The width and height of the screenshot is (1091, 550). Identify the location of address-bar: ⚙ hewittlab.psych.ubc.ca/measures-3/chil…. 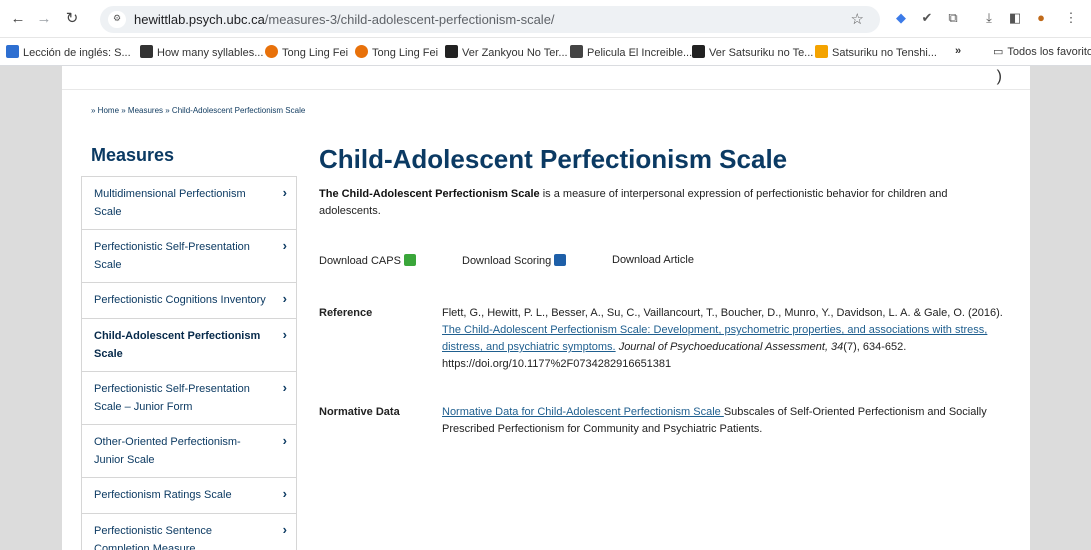
(490, 19).